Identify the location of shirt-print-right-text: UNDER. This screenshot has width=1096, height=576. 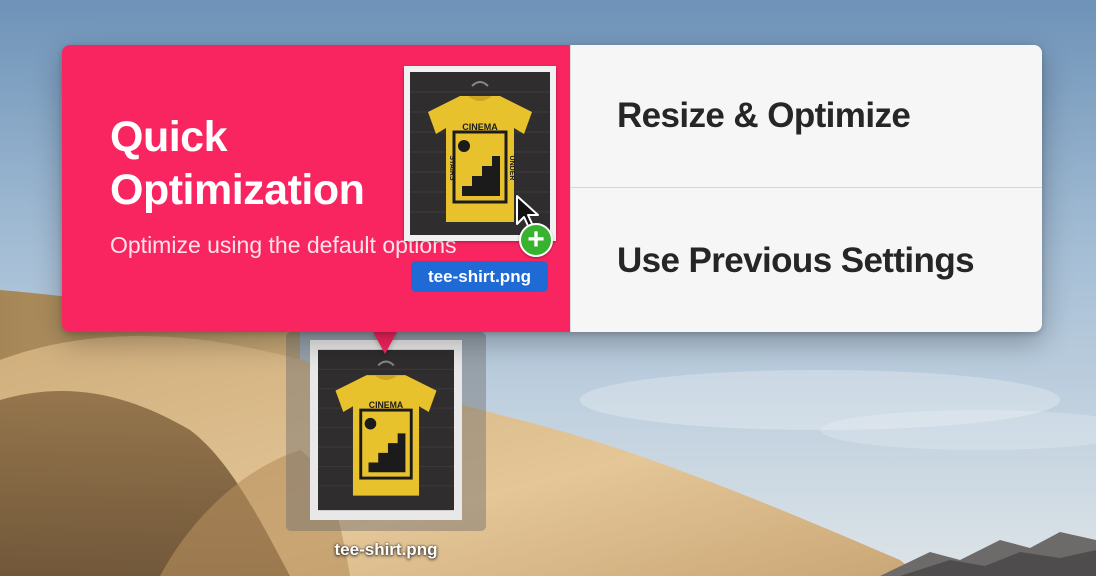
(511, 168).